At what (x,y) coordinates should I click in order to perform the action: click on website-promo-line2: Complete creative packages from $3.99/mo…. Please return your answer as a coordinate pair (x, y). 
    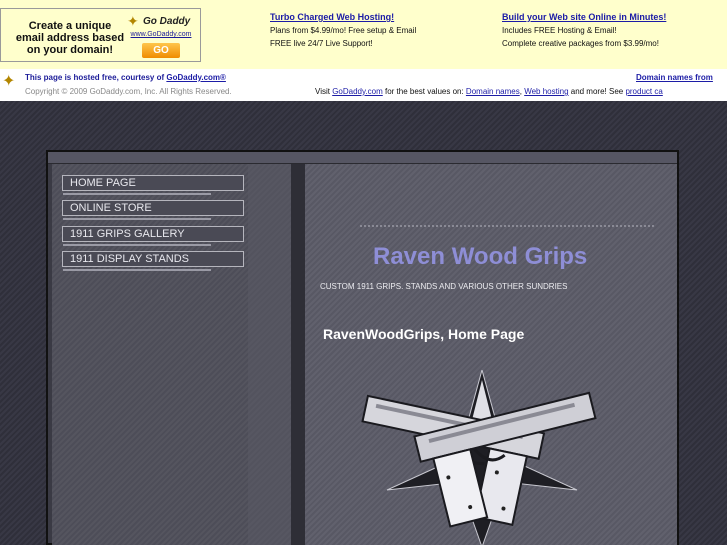
    Looking at the image, I should click on (580, 43).